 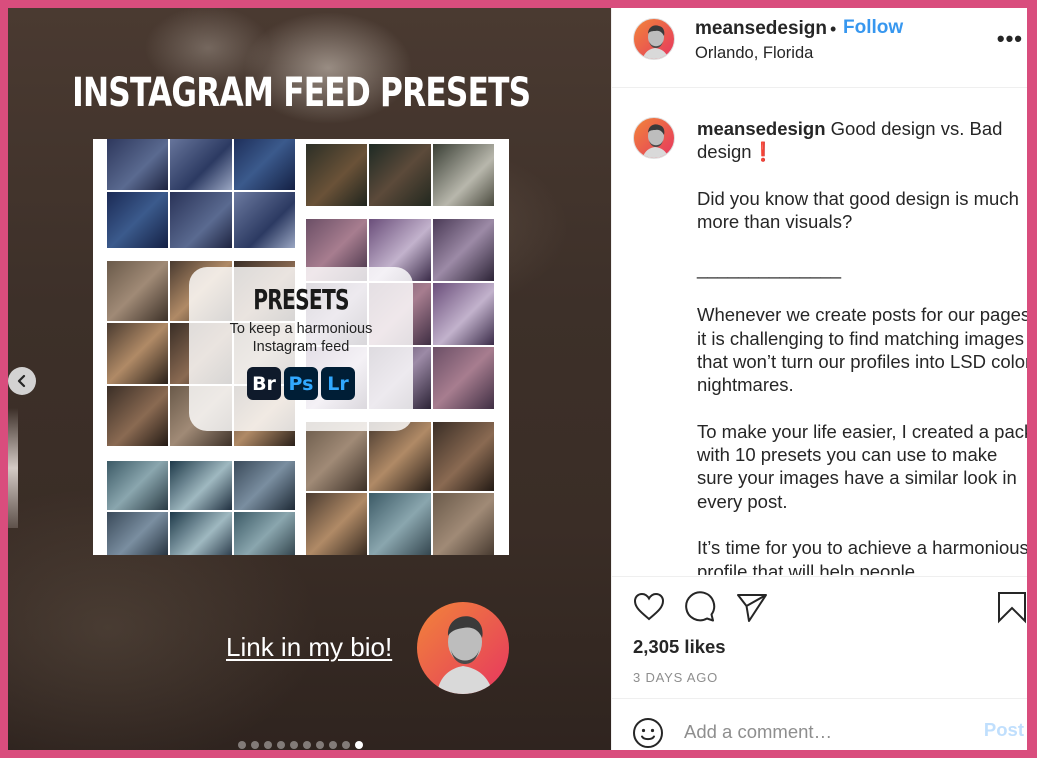 What do you see at coordinates (465, 655) in the screenshot?
I see `person-portrait-icon` at bounding box center [465, 655].